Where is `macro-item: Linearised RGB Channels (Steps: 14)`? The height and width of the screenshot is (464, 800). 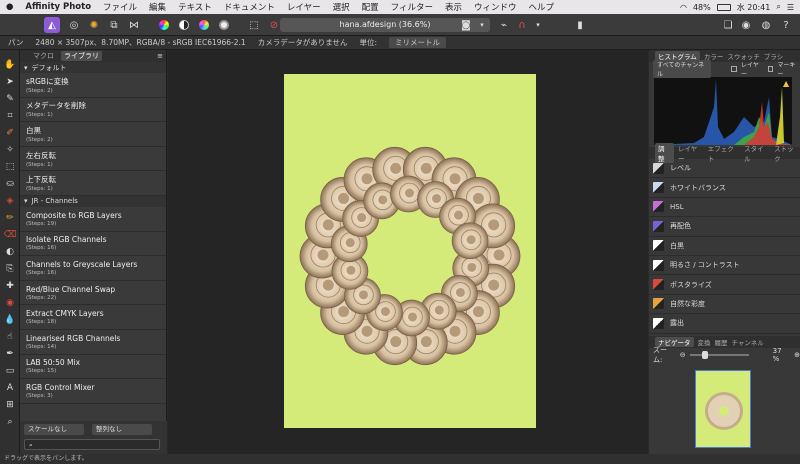
macro-item: Linearised RGB Channels (Steps: 14) is located at coordinates (93, 342).